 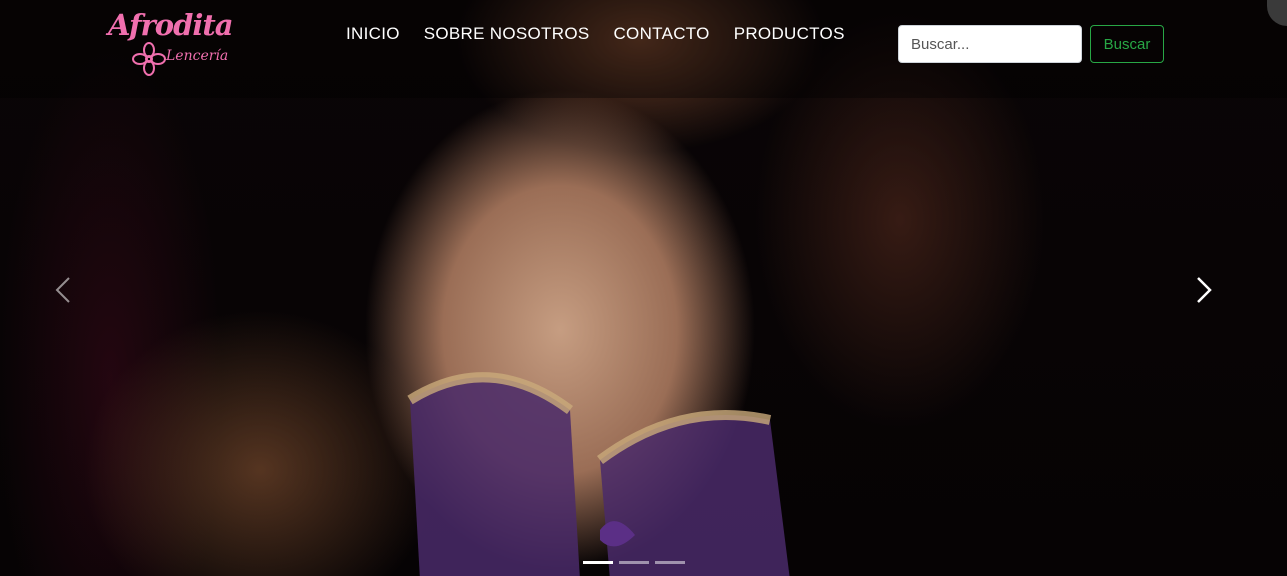 What do you see at coordinates (373, 34) in the screenshot?
I see `nav-item-inicio: INICIO` at bounding box center [373, 34].